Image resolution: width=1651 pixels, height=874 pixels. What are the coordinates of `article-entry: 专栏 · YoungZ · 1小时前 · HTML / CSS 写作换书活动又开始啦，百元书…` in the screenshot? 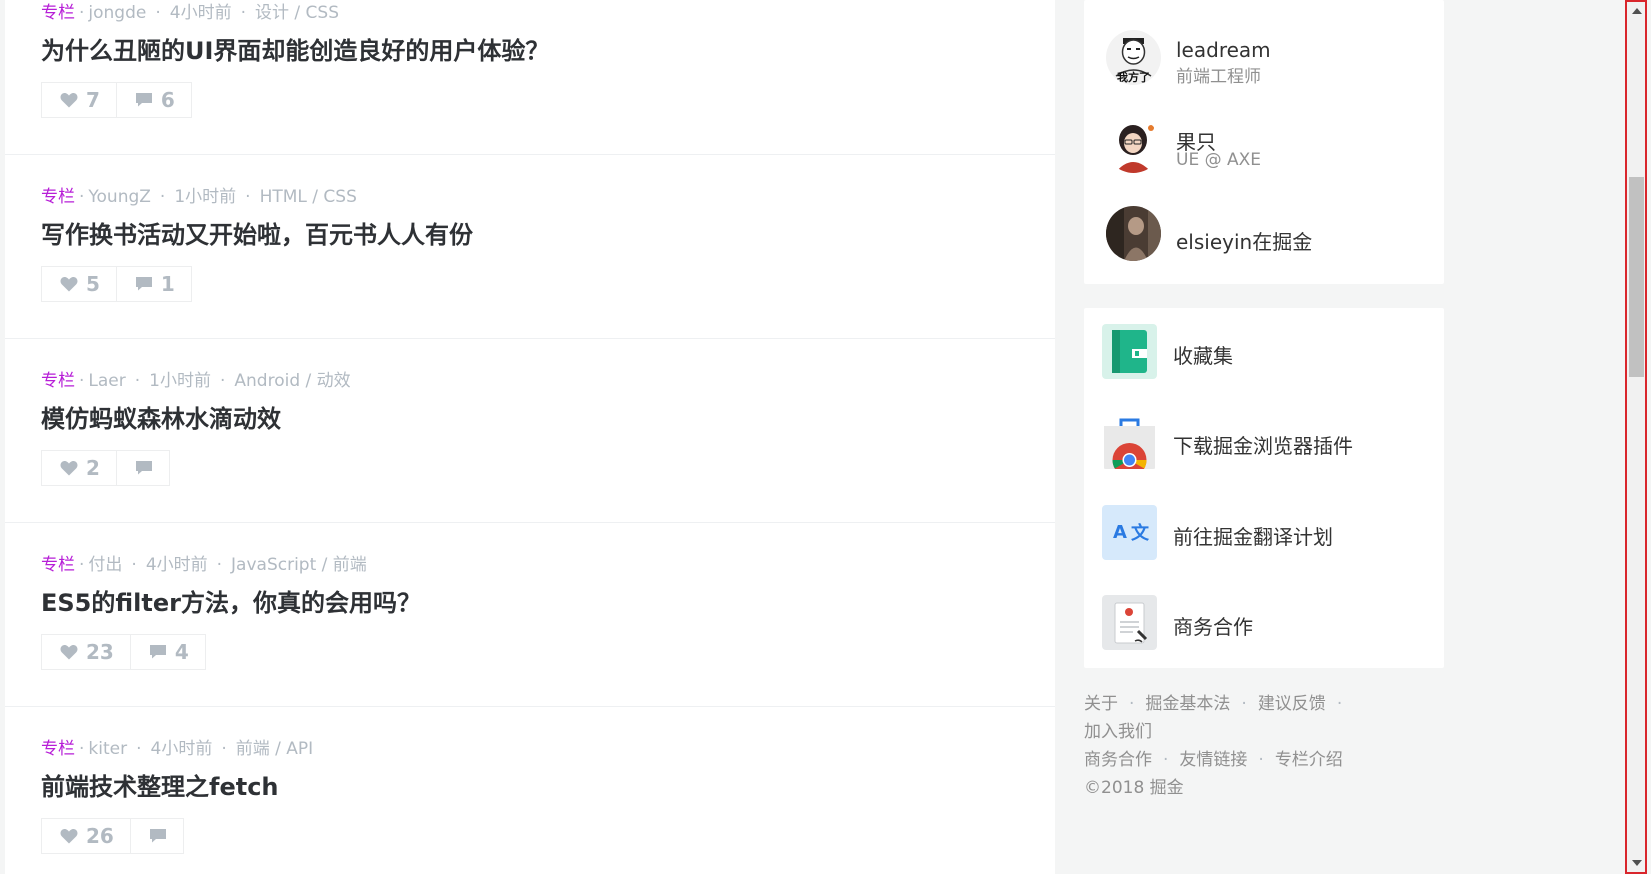 It's located at (530, 247).